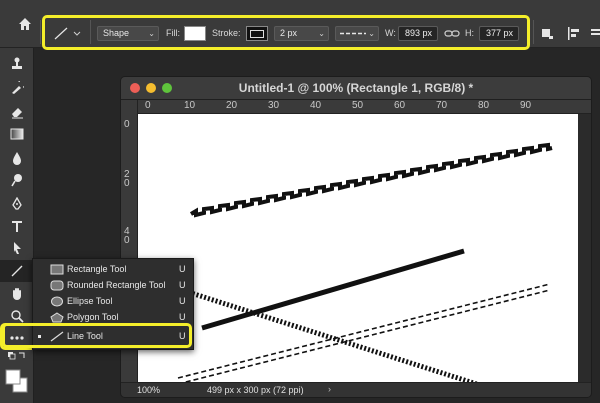 This screenshot has width=600, height=403. What do you see at coordinates (16, 271) in the screenshot?
I see `line-tool-icon` at bounding box center [16, 271].